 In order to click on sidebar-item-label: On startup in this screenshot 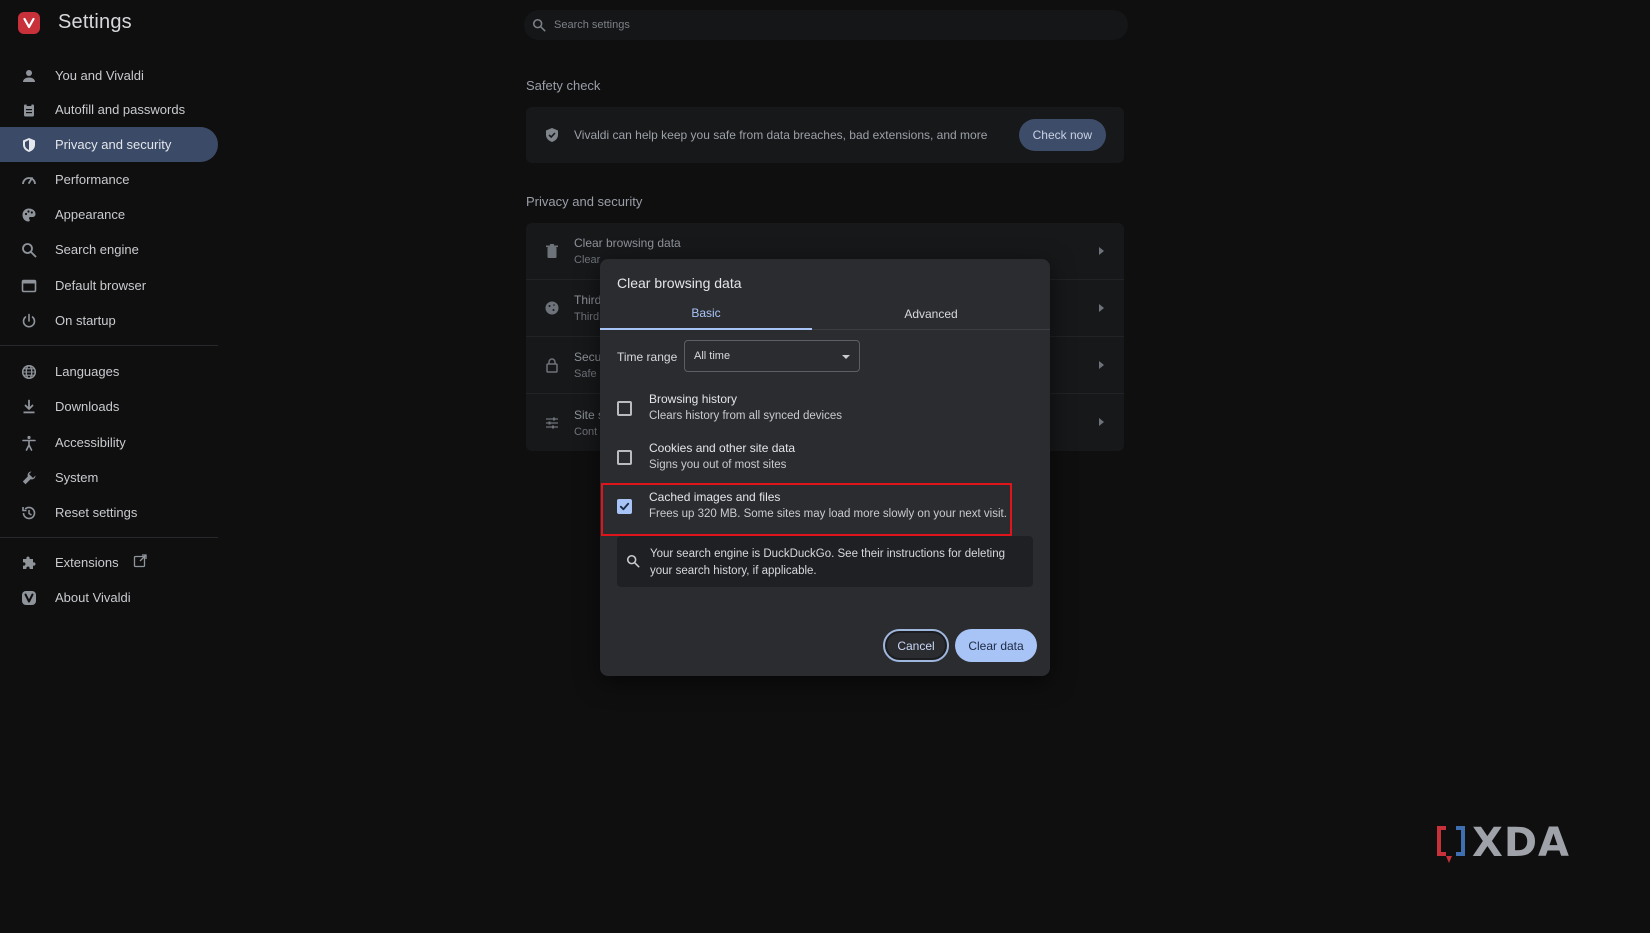, I will do `click(85, 320)`.